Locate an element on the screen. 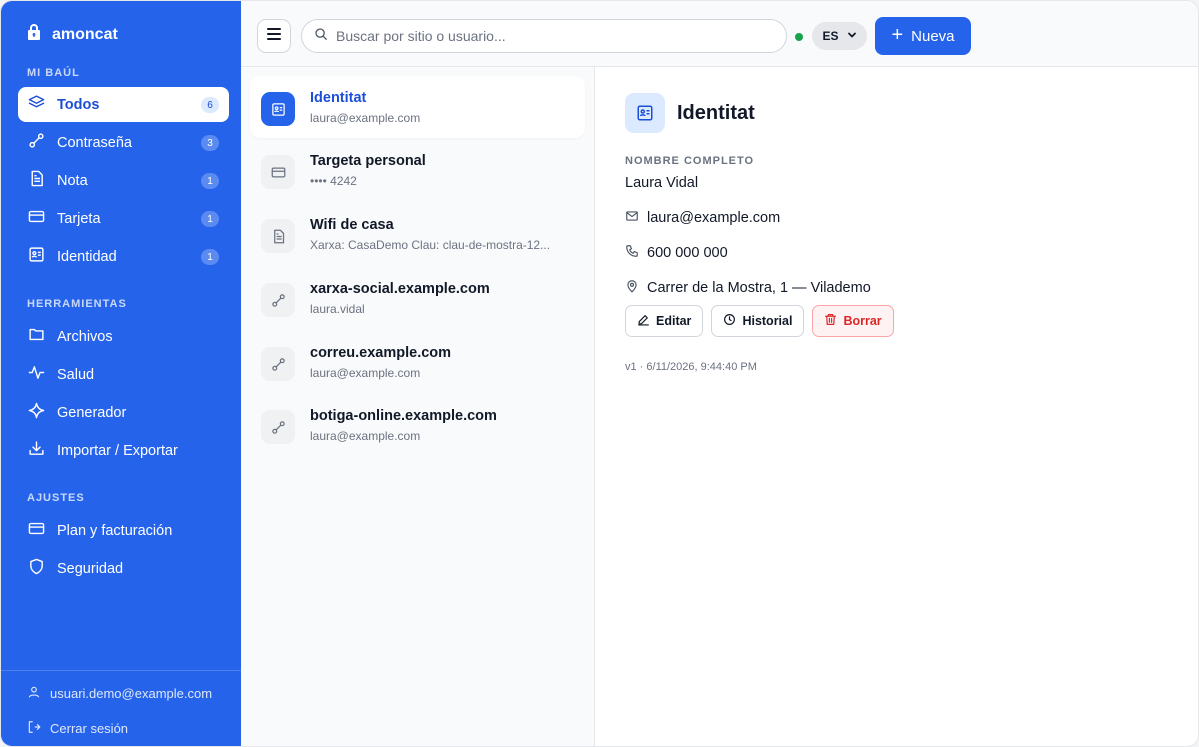  language-select: ES is located at coordinates (839, 36).